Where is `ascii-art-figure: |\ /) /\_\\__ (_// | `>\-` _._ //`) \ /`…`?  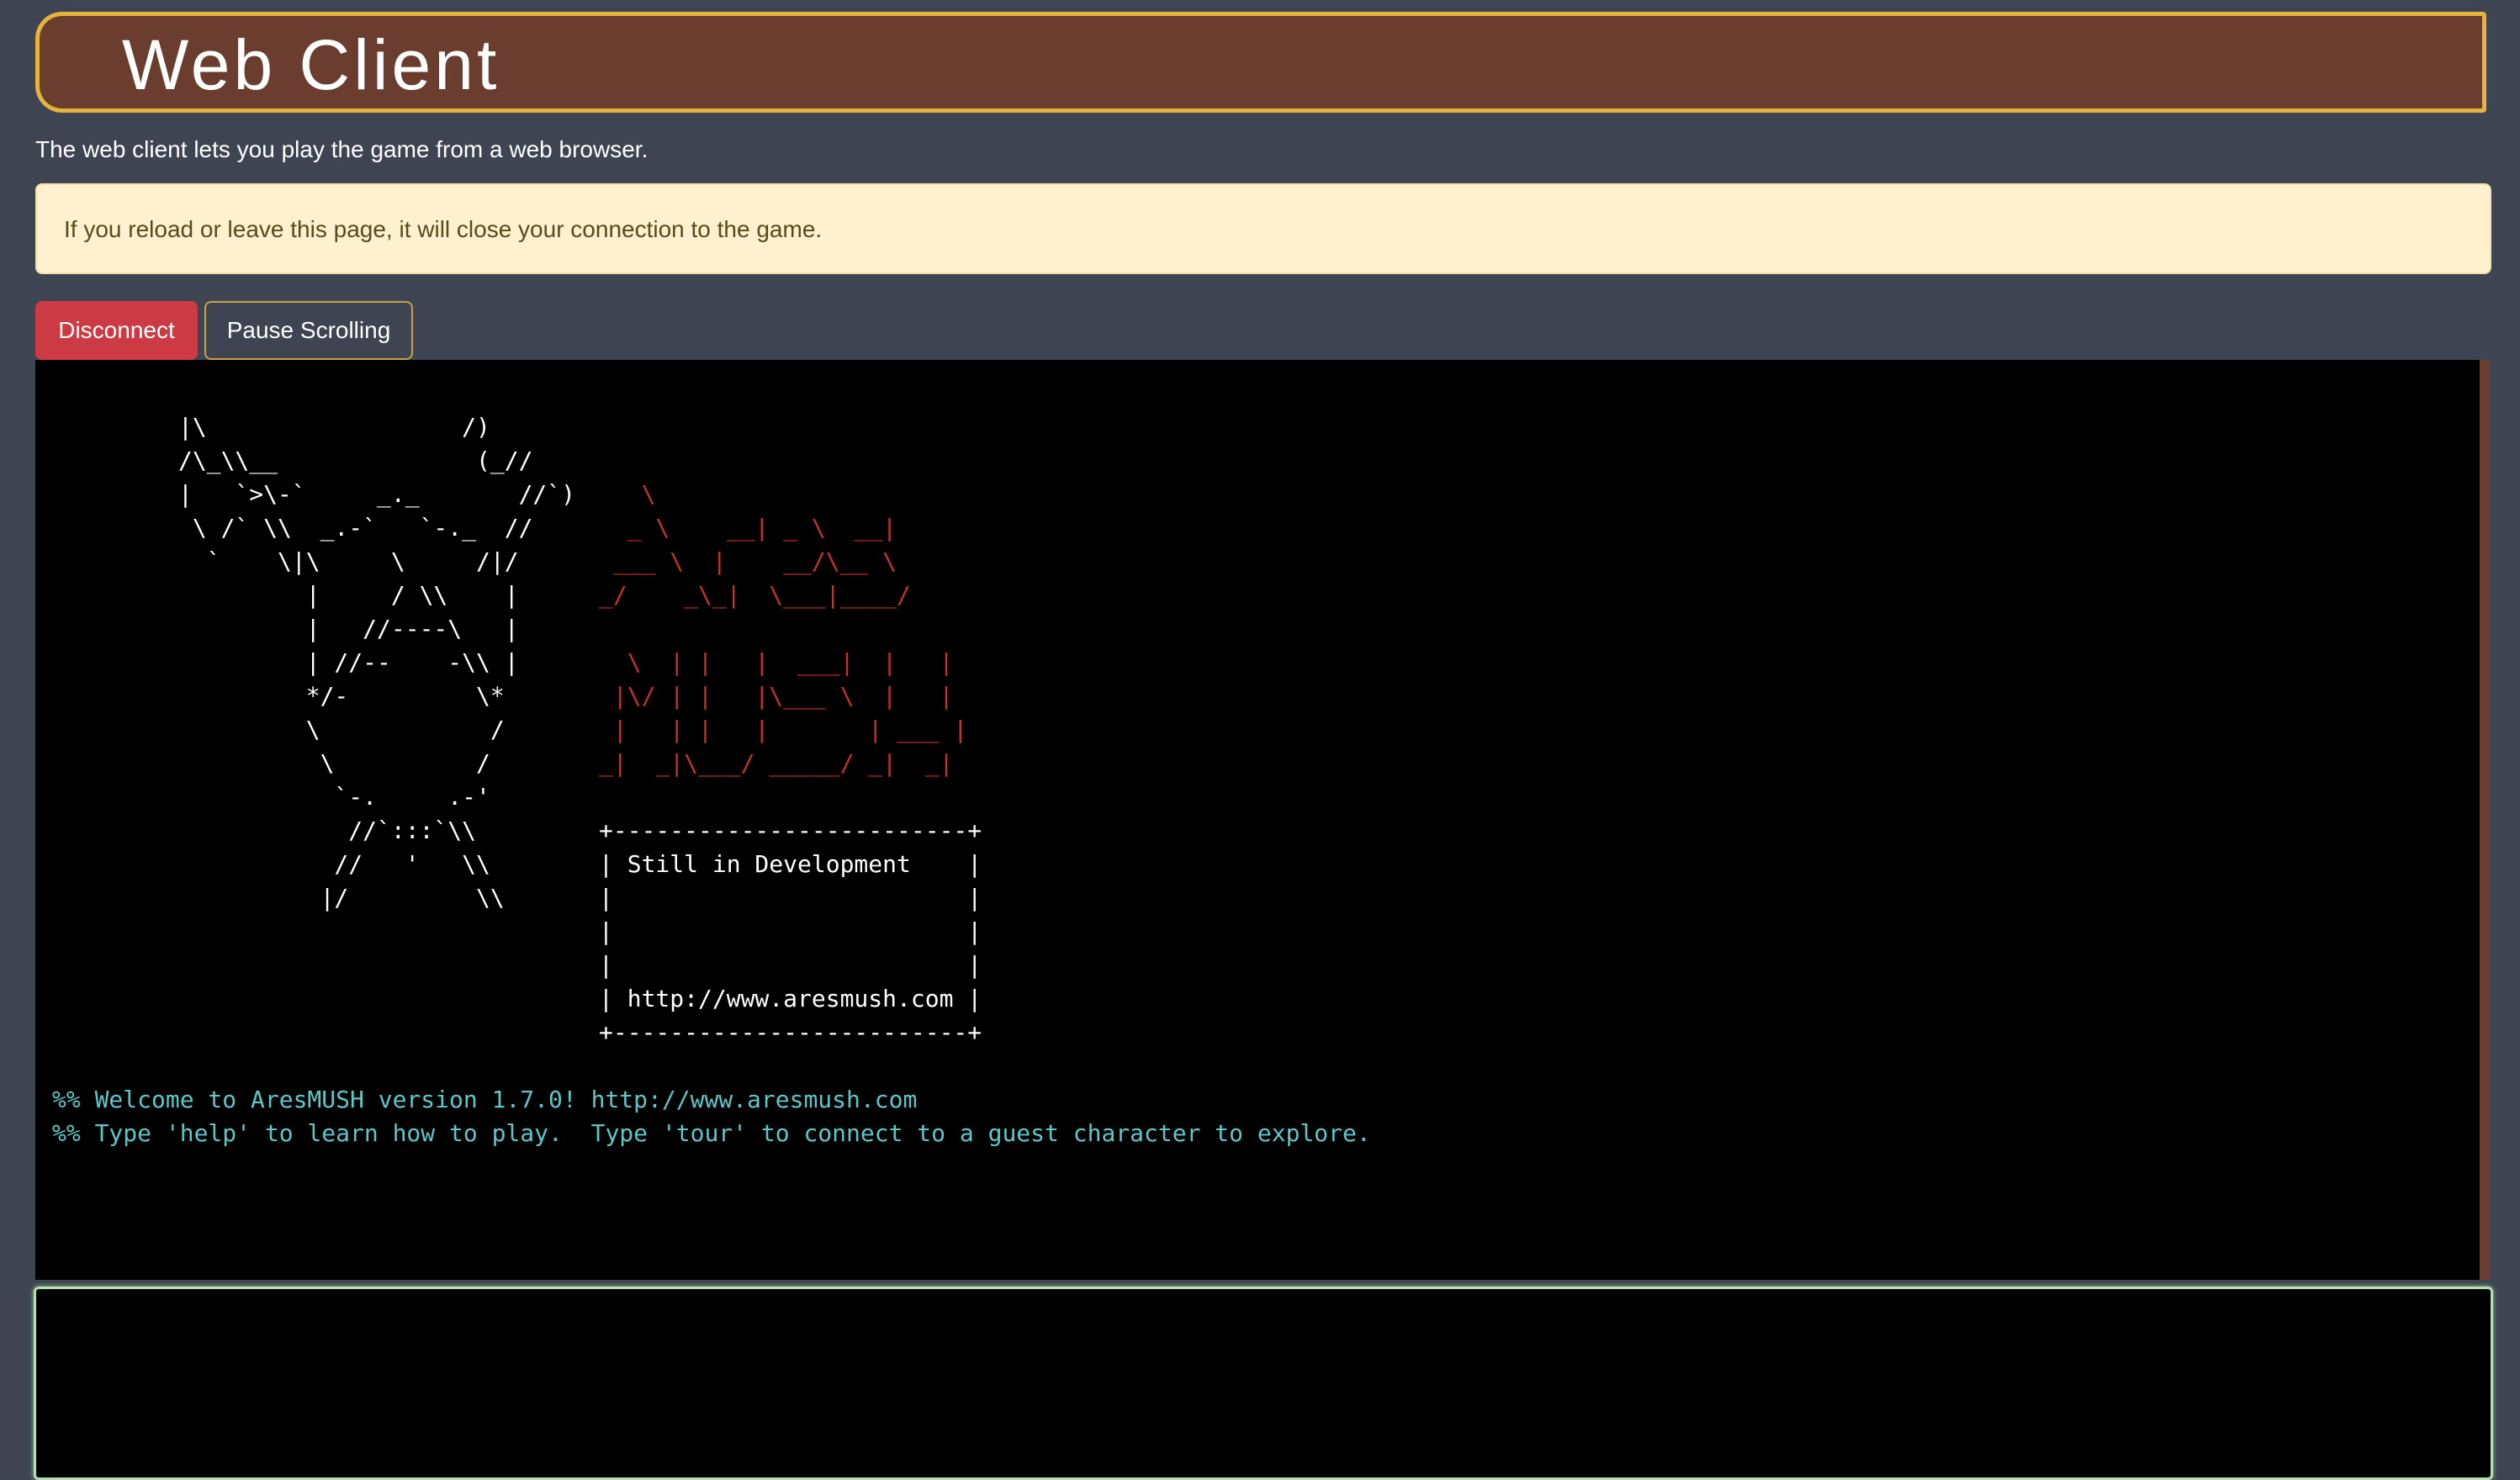
ascii-art-figure: |\ /) /\_\\__ (_// | `>\-` _._ //`) \ /`… is located at coordinates (377, 663).